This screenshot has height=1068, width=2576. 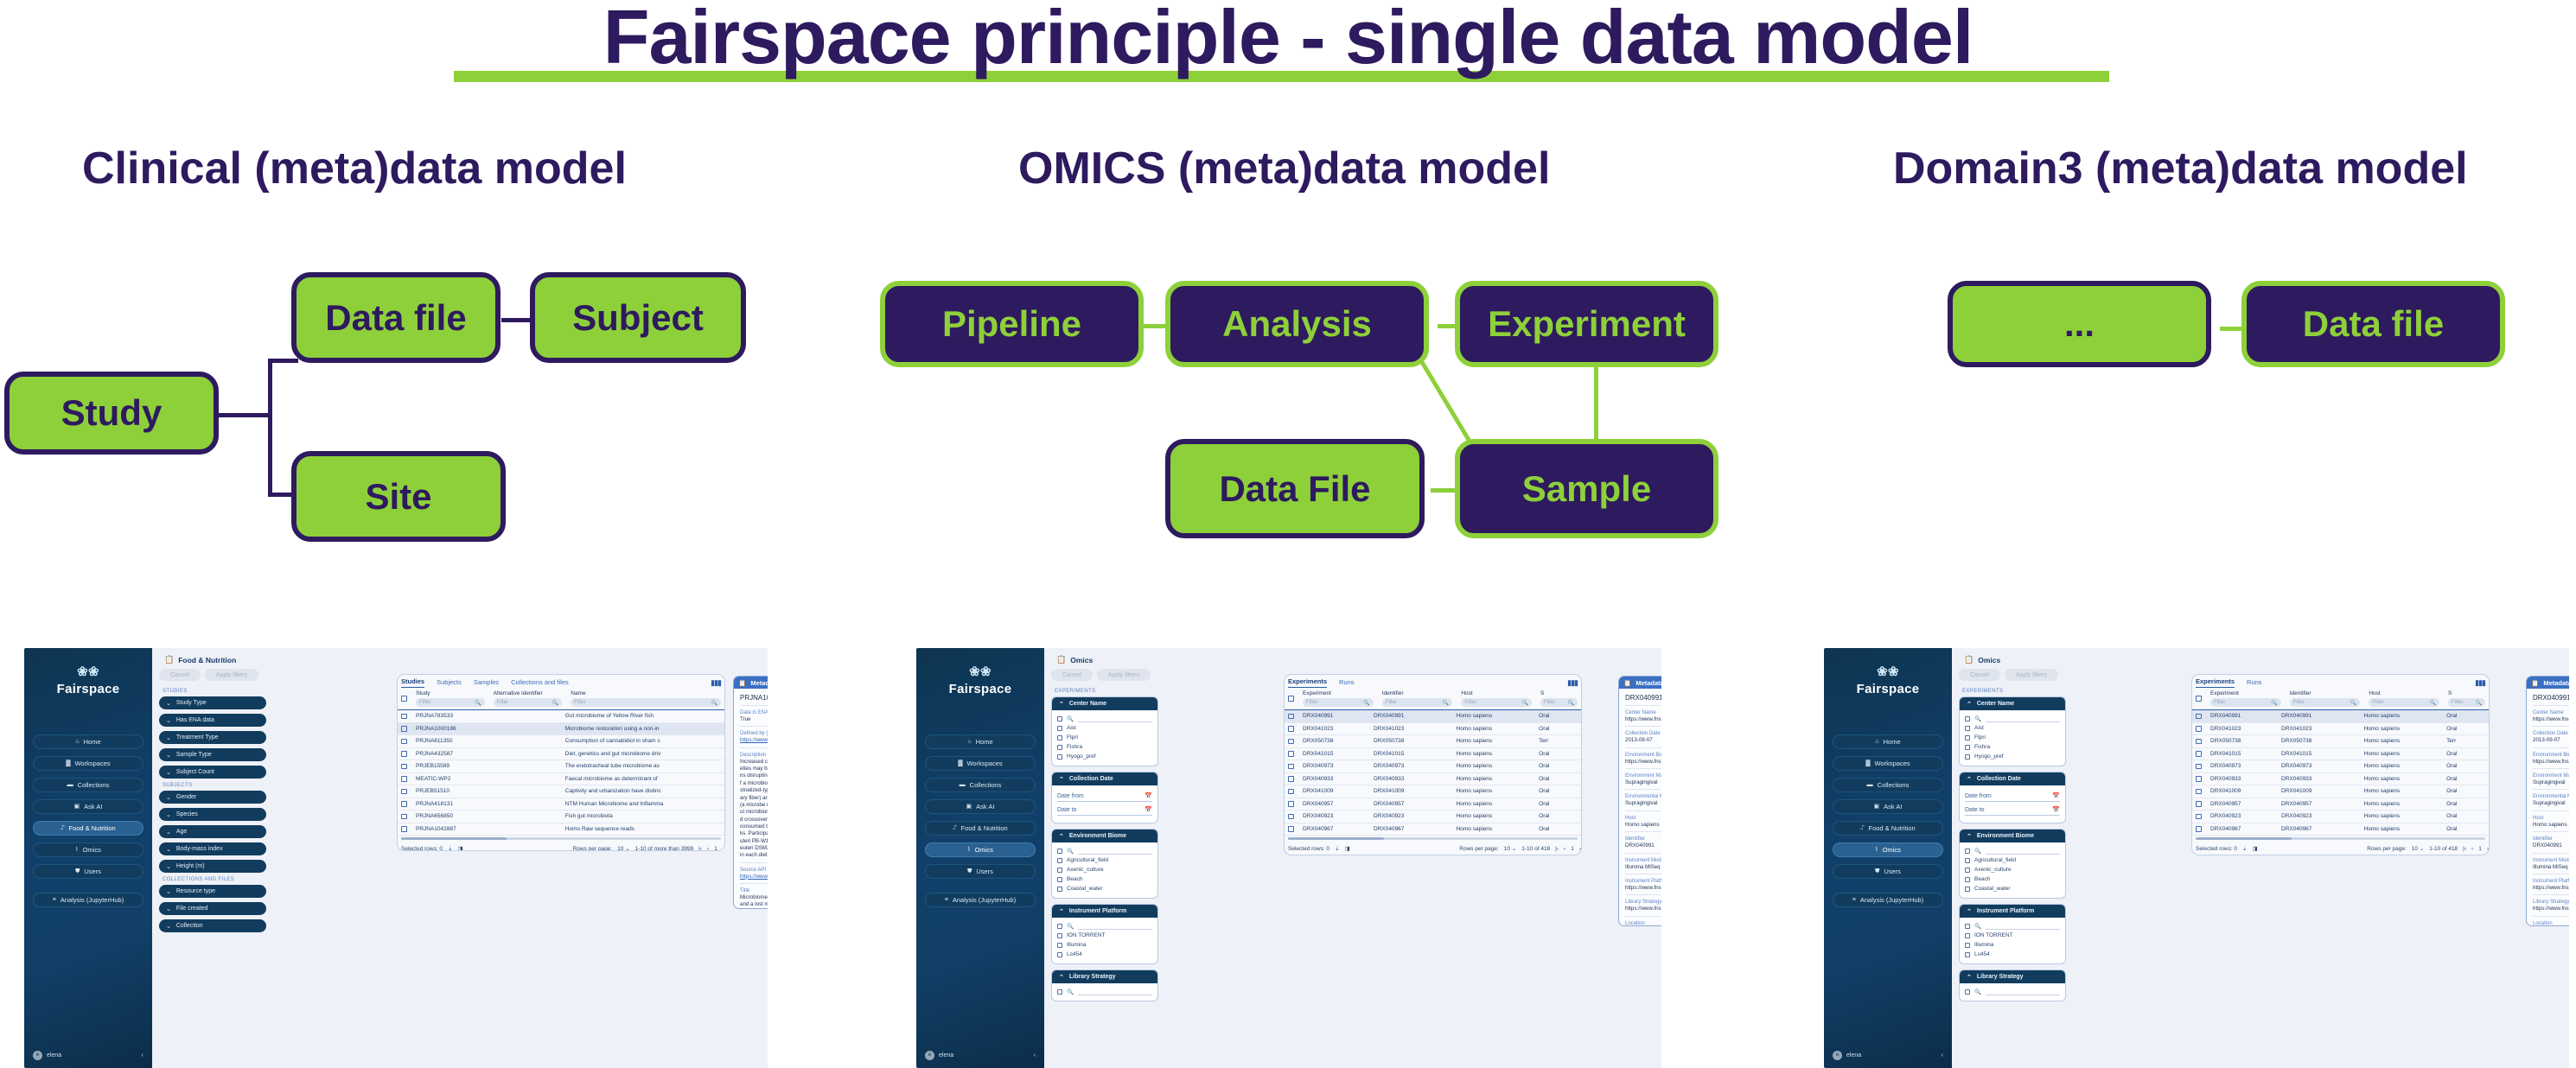 I want to click on sidebar-item-omics: ⌇ Omics, so click(x=1888, y=849).